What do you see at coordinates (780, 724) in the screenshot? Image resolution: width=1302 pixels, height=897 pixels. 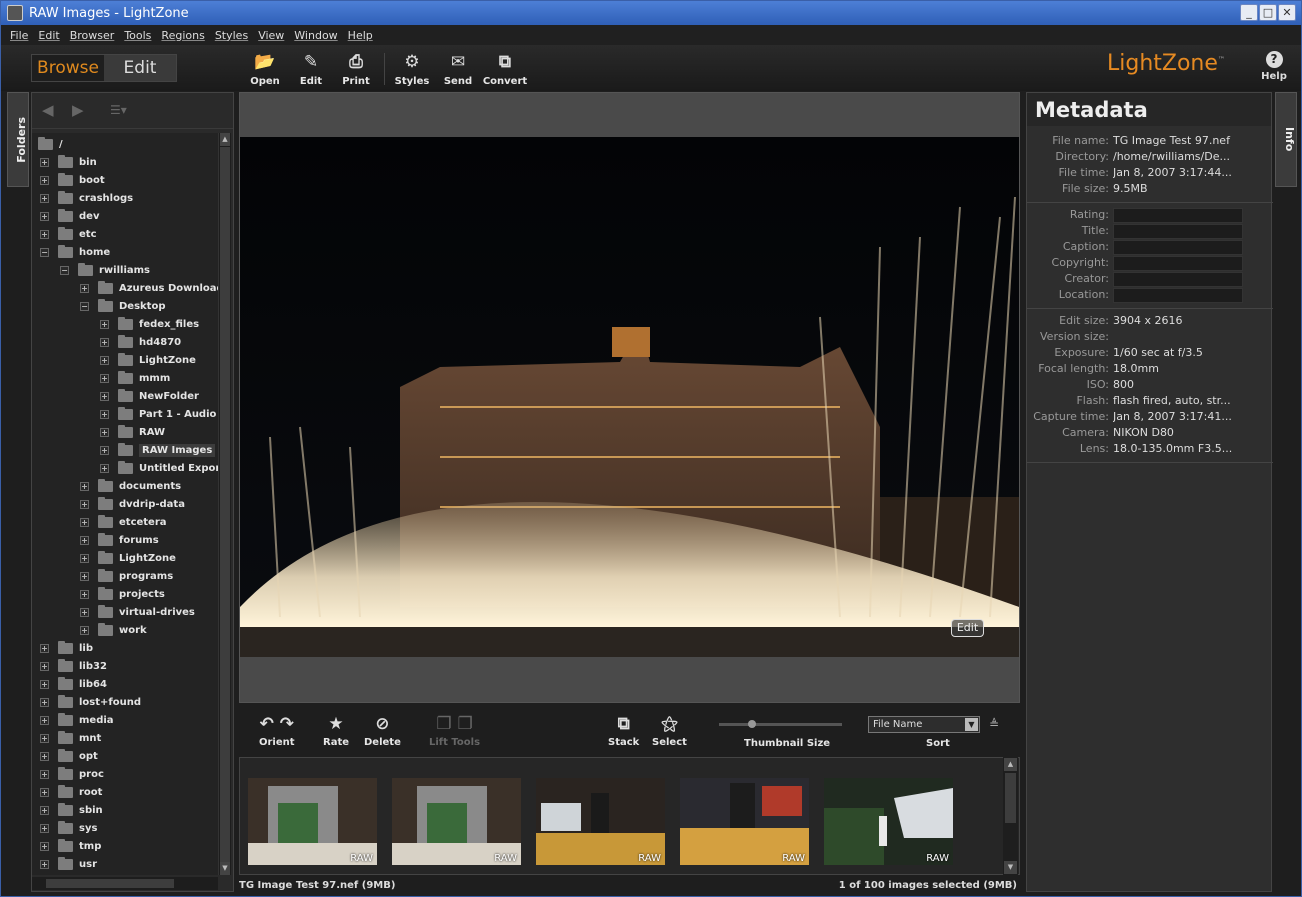 I see `thumbnail-size-slider` at bounding box center [780, 724].